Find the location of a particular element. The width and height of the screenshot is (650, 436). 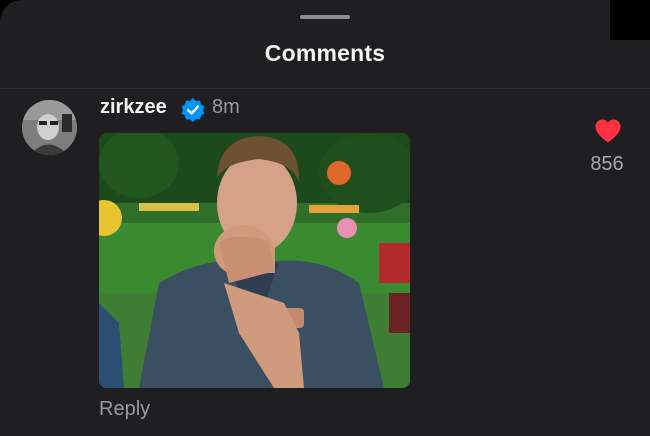

comment-timestamp: 8m is located at coordinates (226, 107).